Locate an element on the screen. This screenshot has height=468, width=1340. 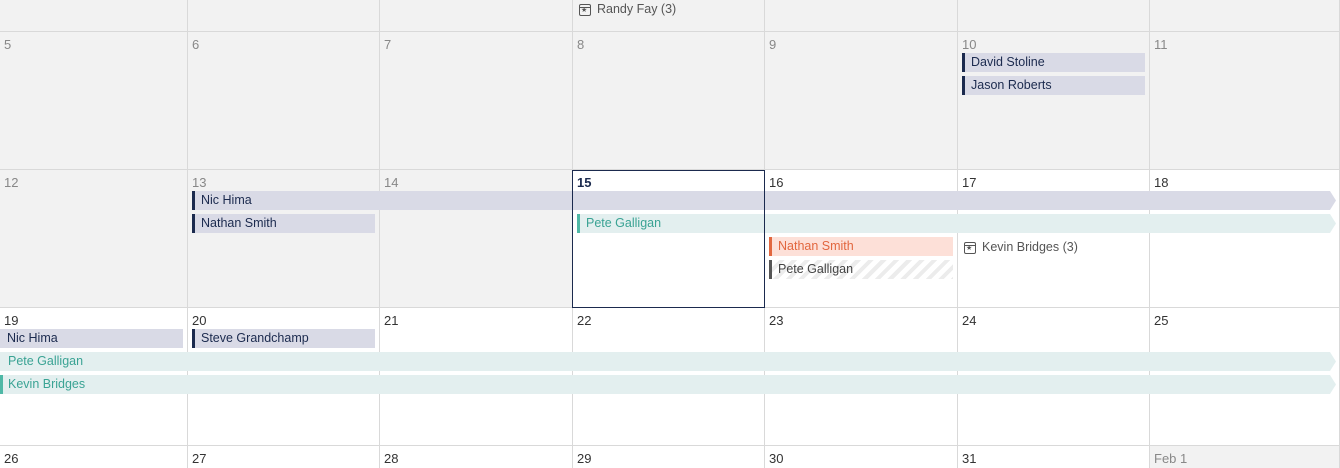
day-number: 8 is located at coordinates (581, 44).